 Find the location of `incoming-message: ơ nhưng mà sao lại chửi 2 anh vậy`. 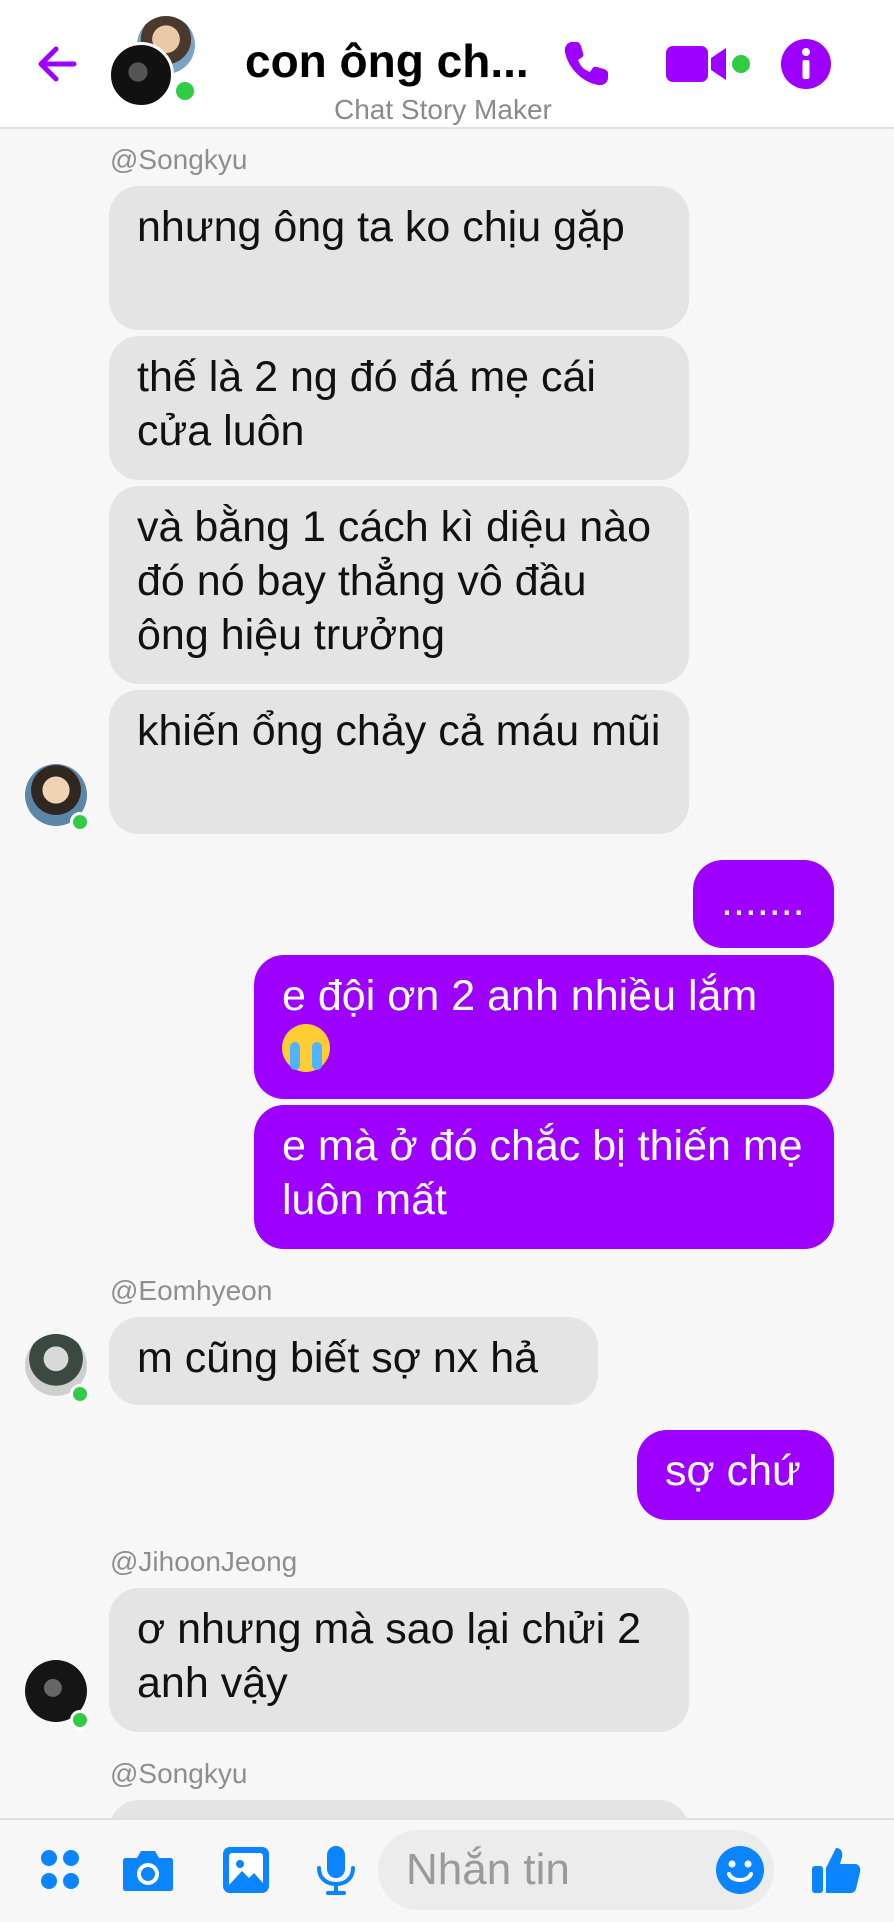

incoming-message: ơ nhưng mà sao lại chửi 2 anh vậy is located at coordinates (399, 1660).